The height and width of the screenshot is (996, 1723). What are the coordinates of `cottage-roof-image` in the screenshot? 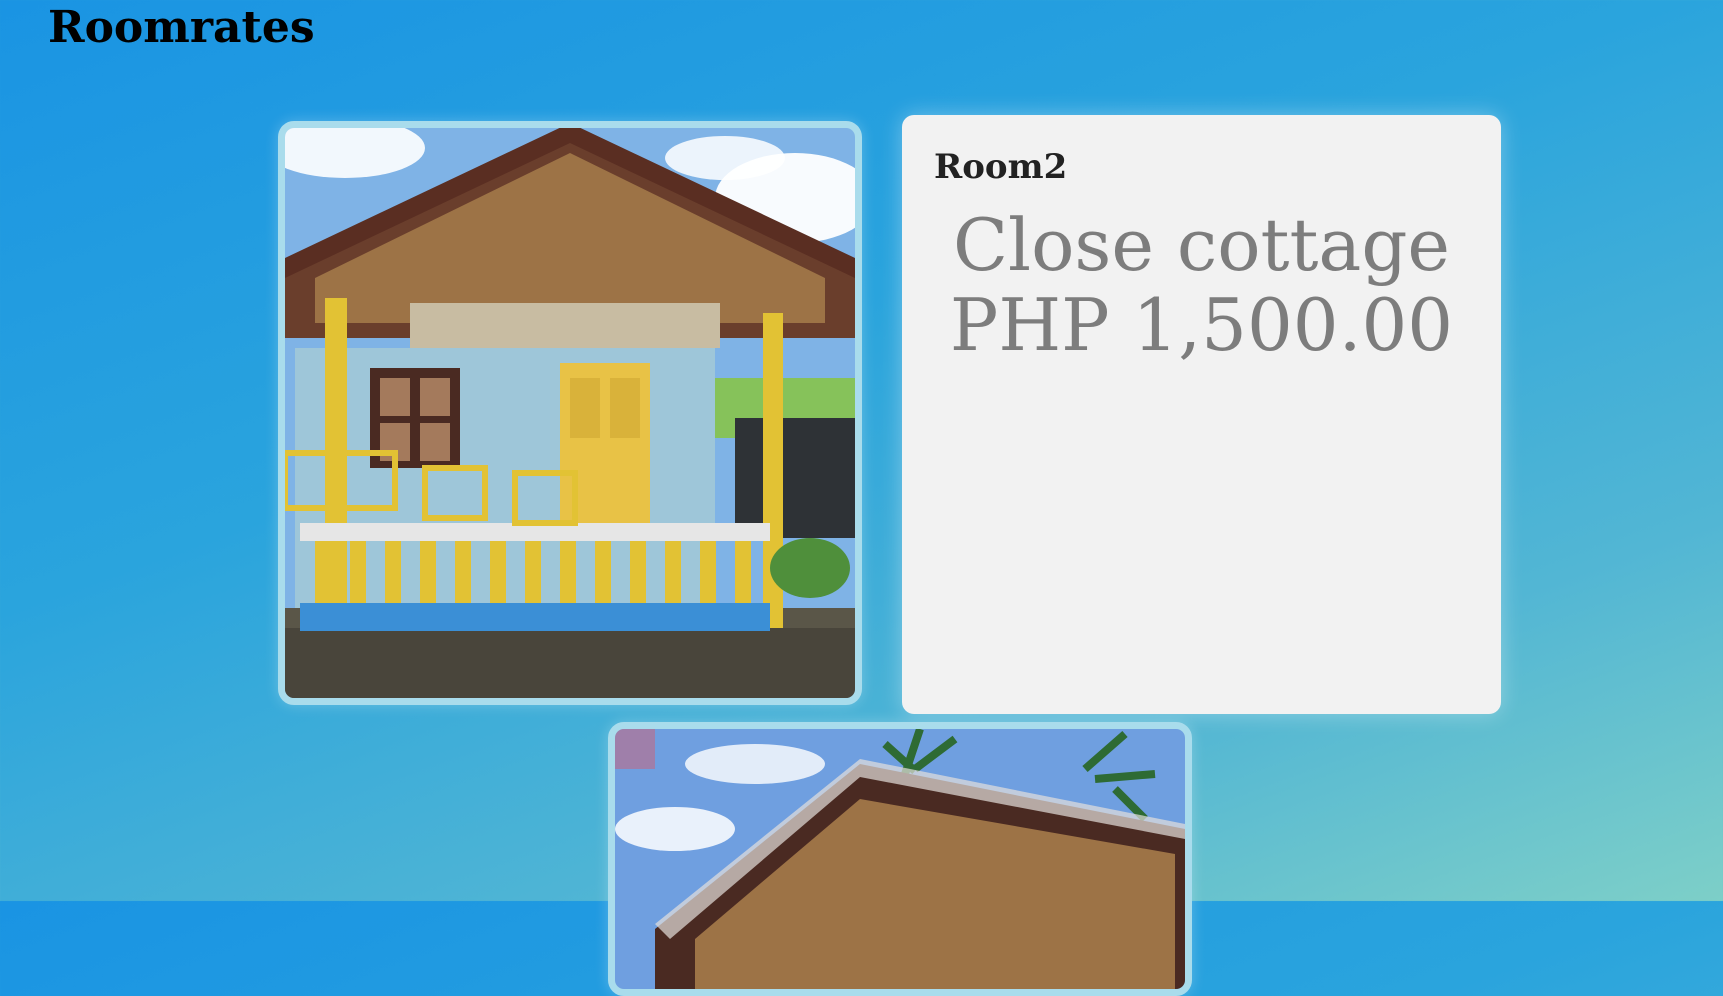 It's located at (900, 859).